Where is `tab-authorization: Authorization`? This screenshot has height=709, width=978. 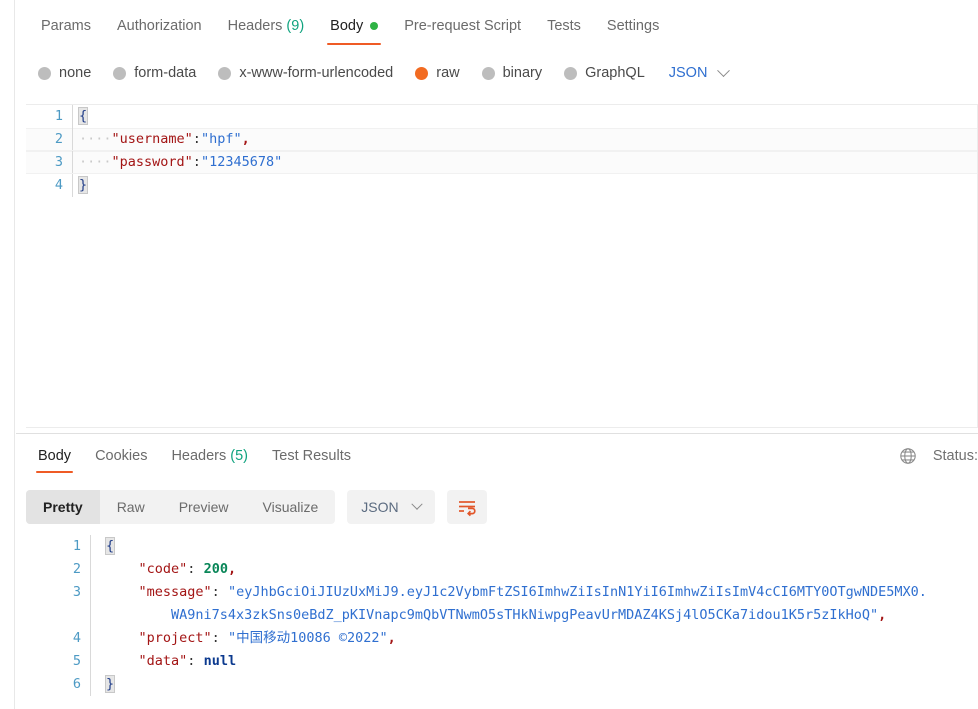 tab-authorization: Authorization is located at coordinates (159, 25).